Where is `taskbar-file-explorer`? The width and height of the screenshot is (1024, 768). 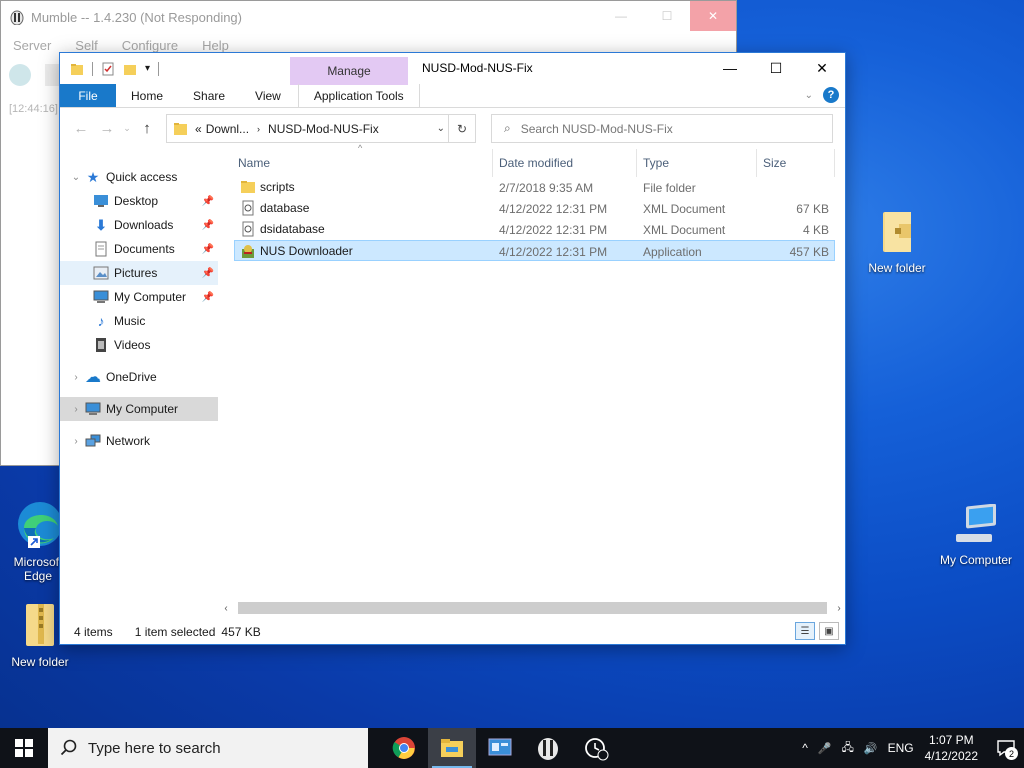
taskbar-file-explorer is located at coordinates (452, 748).